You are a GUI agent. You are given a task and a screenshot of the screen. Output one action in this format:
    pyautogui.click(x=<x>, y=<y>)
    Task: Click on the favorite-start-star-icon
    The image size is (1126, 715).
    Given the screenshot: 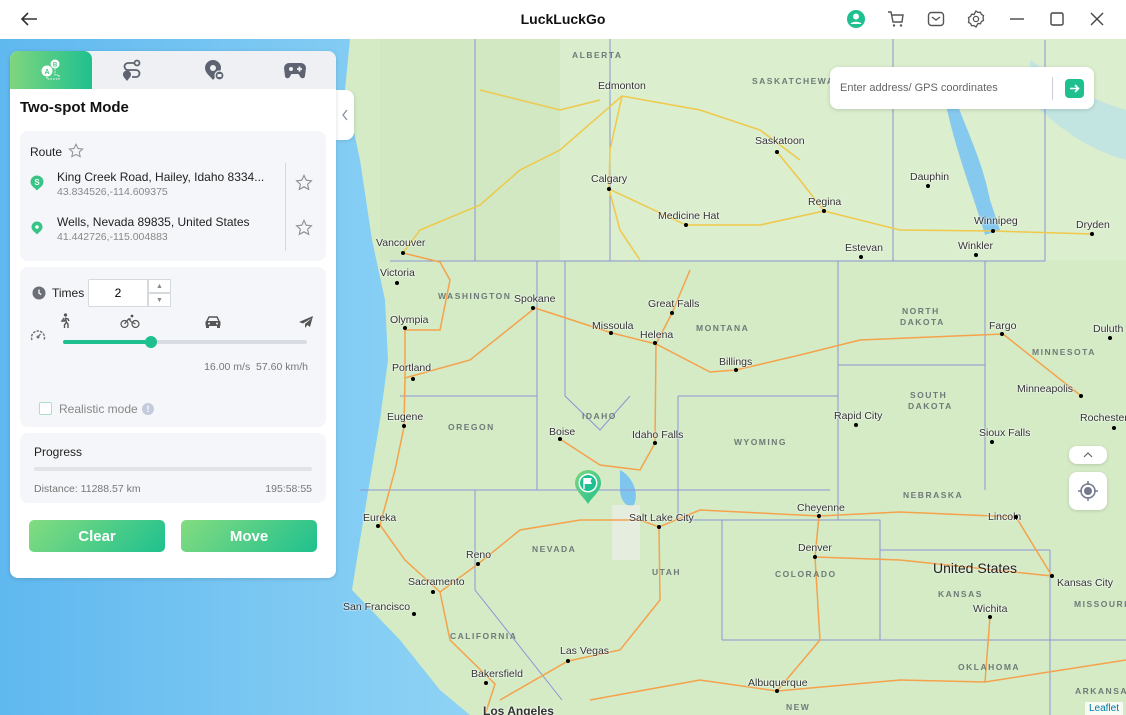 What is the action you would take?
    pyautogui.click(x=304, y=183)
    